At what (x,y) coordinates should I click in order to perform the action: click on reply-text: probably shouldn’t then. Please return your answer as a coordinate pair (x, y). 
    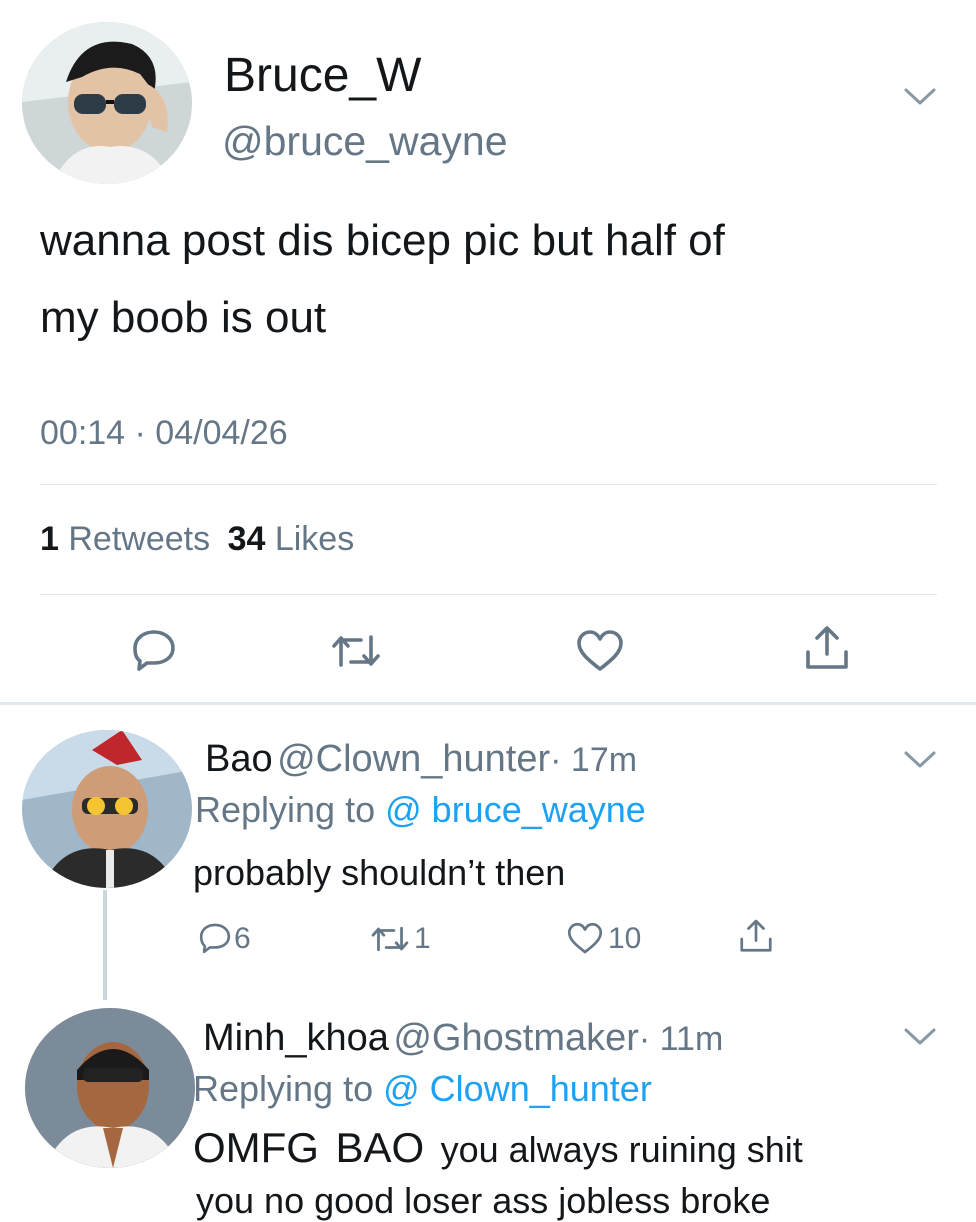
    Looking at the image, I should click on (379, 872).